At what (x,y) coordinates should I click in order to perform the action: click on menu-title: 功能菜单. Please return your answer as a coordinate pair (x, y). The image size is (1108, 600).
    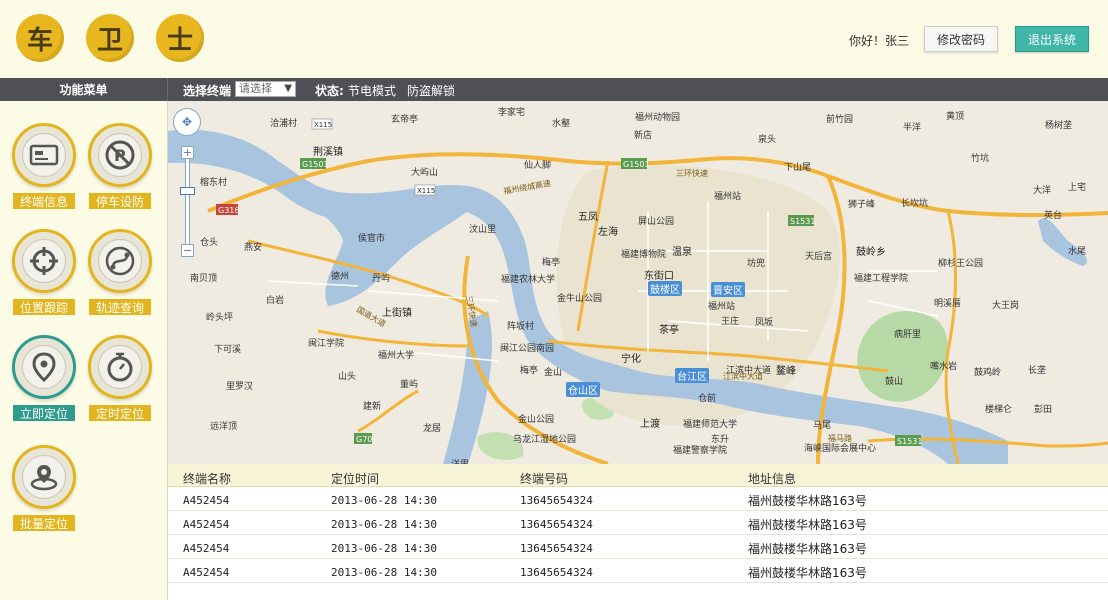
    Looking at the image, I should click on (84, 89).